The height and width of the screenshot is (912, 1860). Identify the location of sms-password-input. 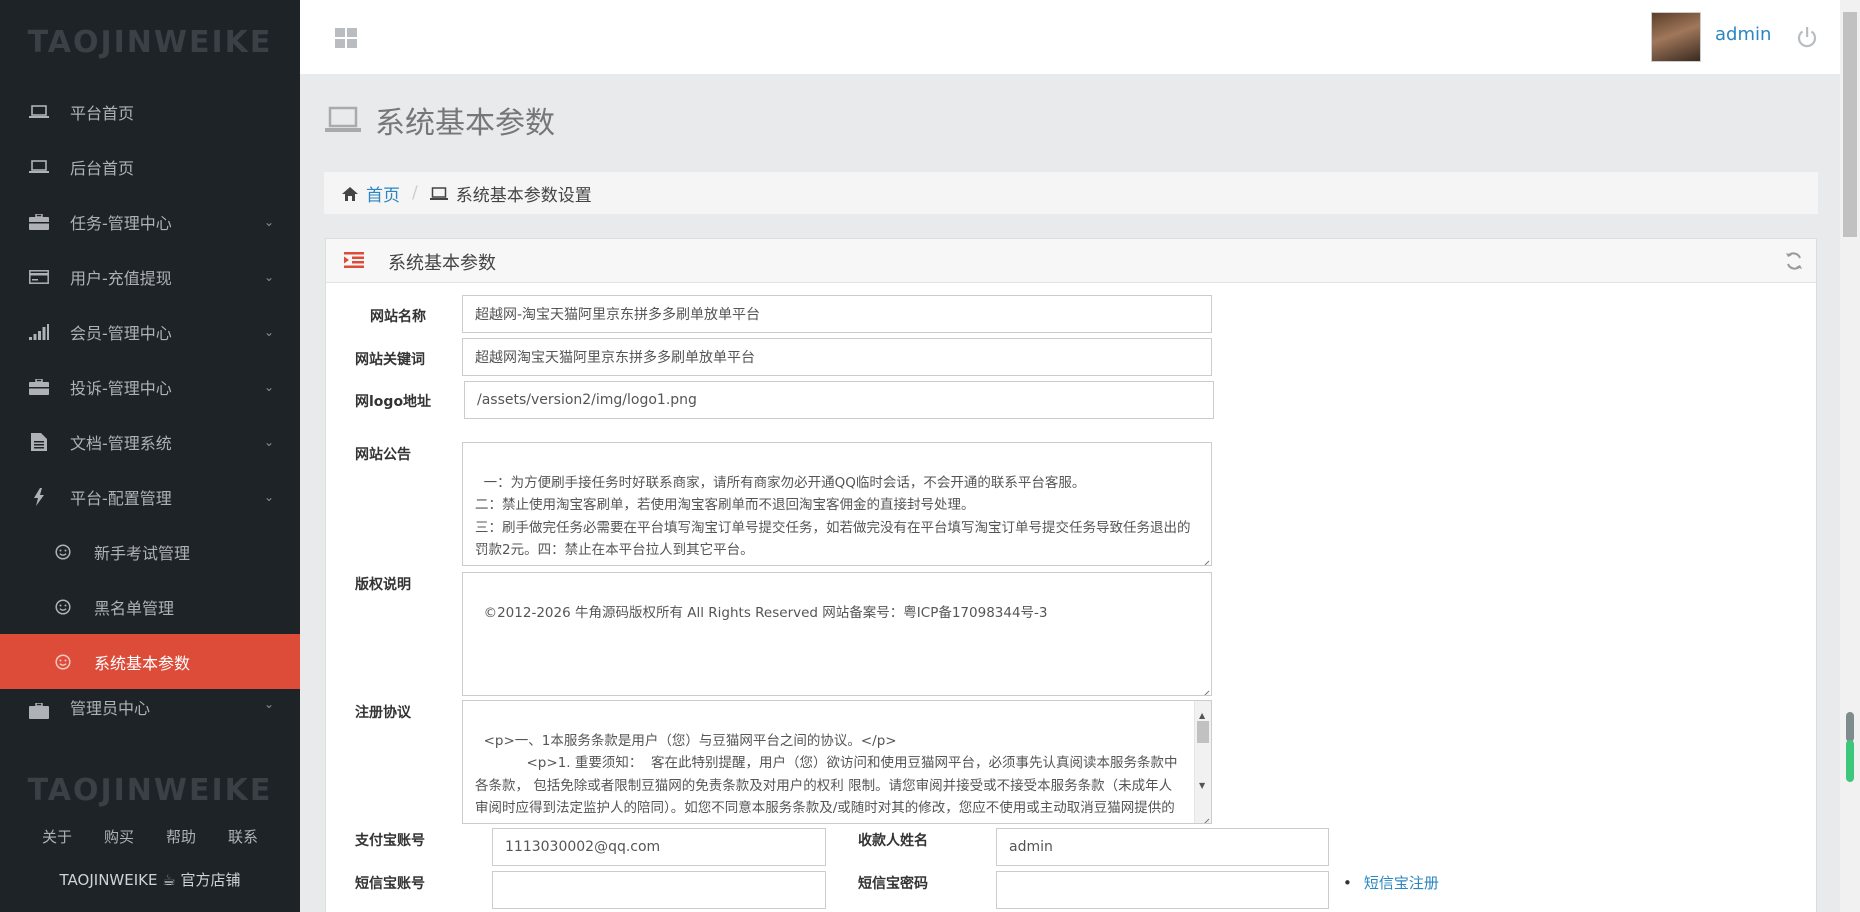
(1162, 890).